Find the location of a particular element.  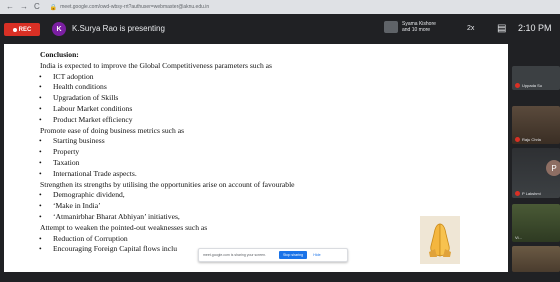

hide-button: Hide is located at coordinates (316, 255).